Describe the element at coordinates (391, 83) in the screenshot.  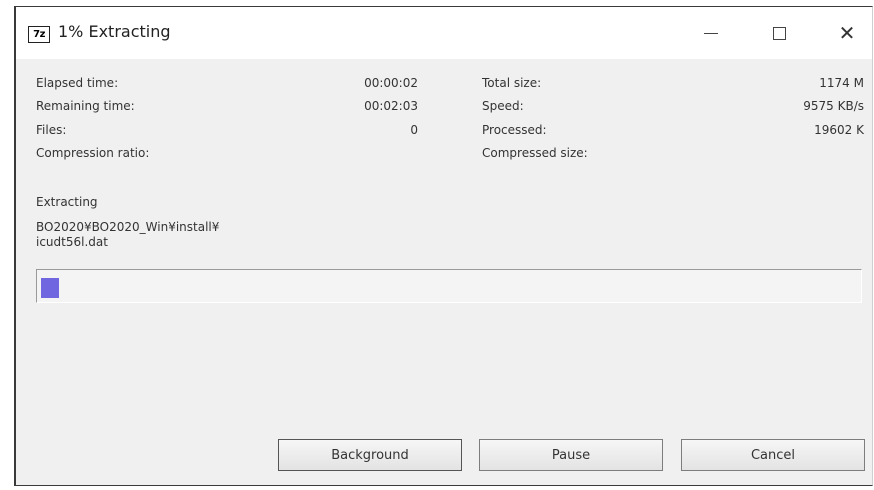
I see `elapsed-time-value: 00:00:02` at that location.